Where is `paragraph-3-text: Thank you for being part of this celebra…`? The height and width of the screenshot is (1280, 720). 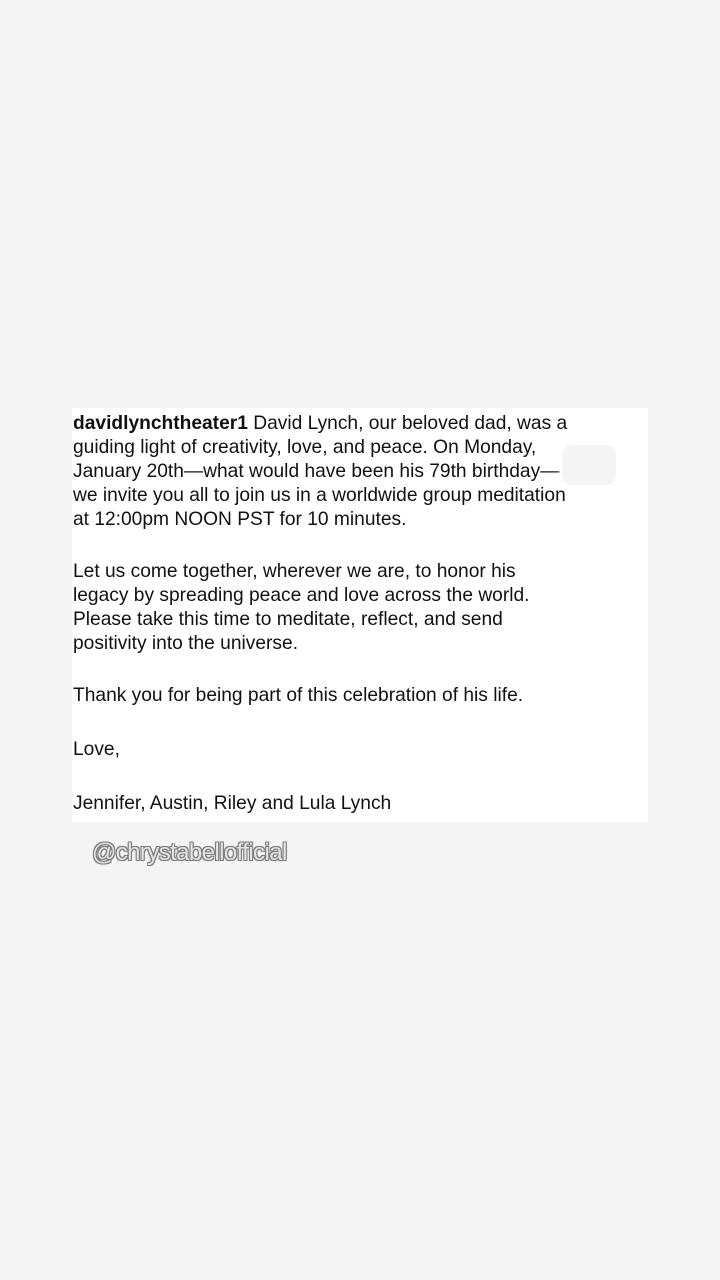 paragraph-3-text: Thank you for being part of this celebra… is located at coordinates (298, 695).